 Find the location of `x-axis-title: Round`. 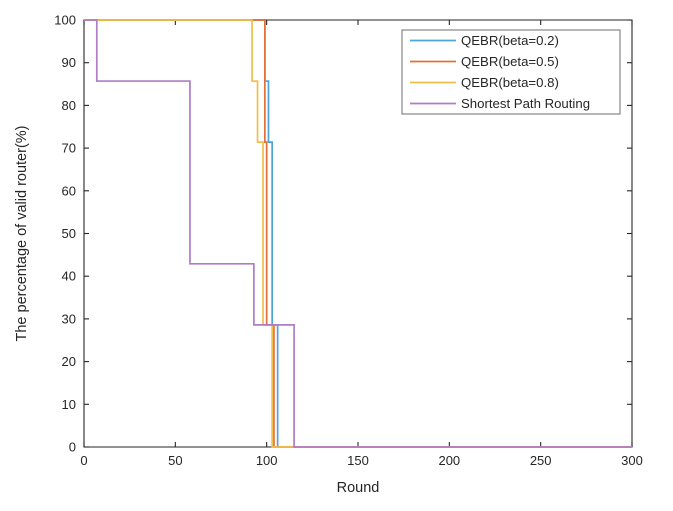

x-axis-title: Round is located at coordinates (358, 488).